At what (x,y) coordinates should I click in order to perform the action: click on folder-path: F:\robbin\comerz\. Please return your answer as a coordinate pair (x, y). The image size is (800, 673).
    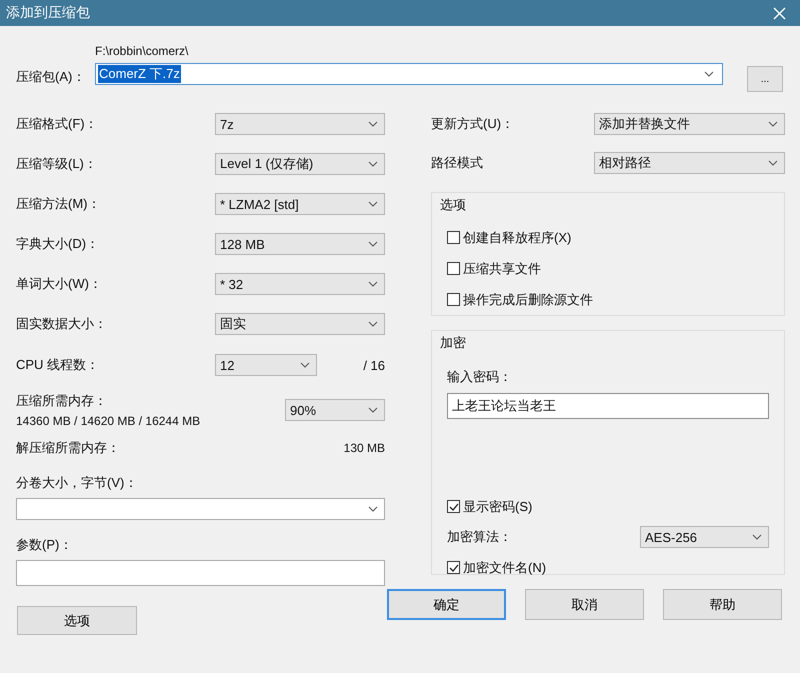
    Looking at the image, I should click on (142, 52).